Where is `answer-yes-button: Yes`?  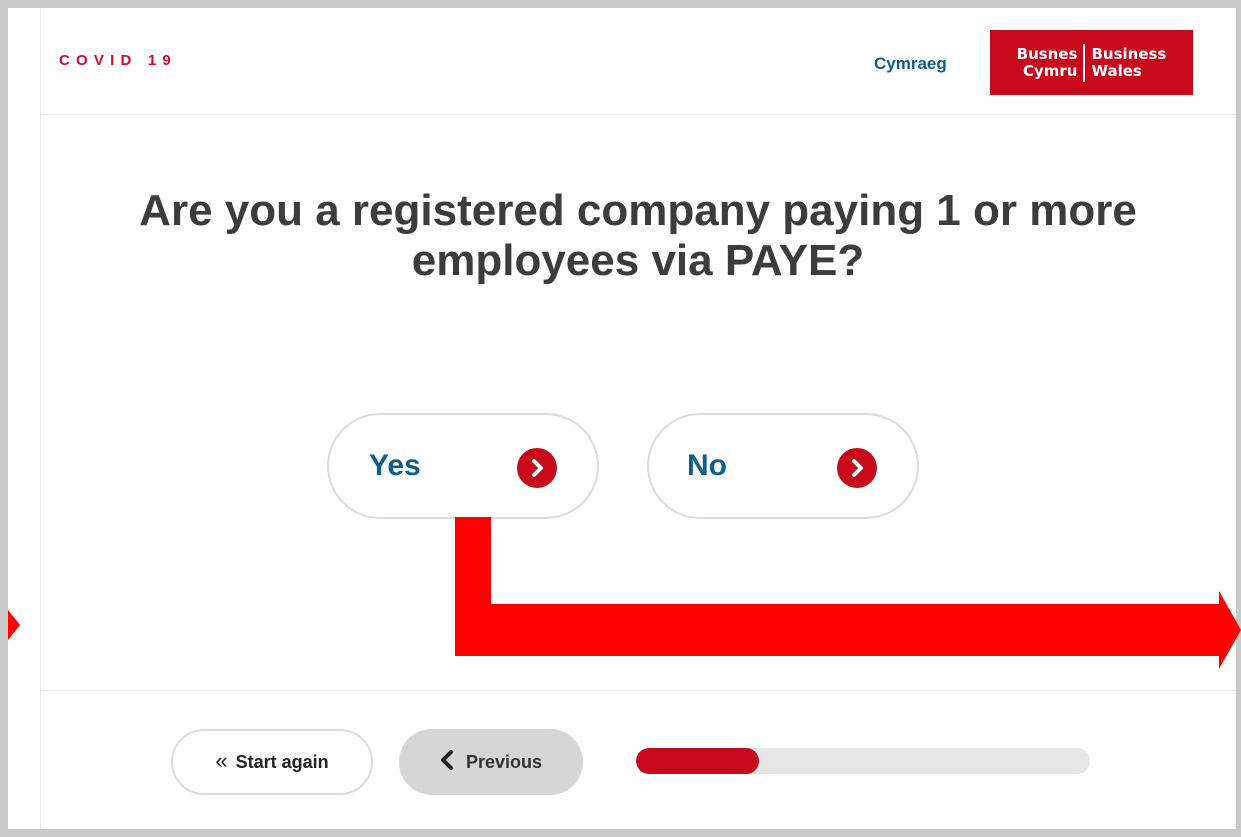
answer-yes-button: Yes is located at coordinates (463, 466).